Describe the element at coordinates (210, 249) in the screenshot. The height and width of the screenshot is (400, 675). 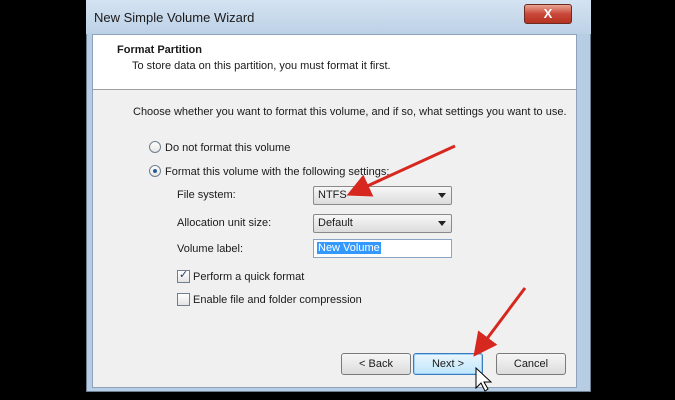
I see `volume-label-label: Volume label:` at that location.